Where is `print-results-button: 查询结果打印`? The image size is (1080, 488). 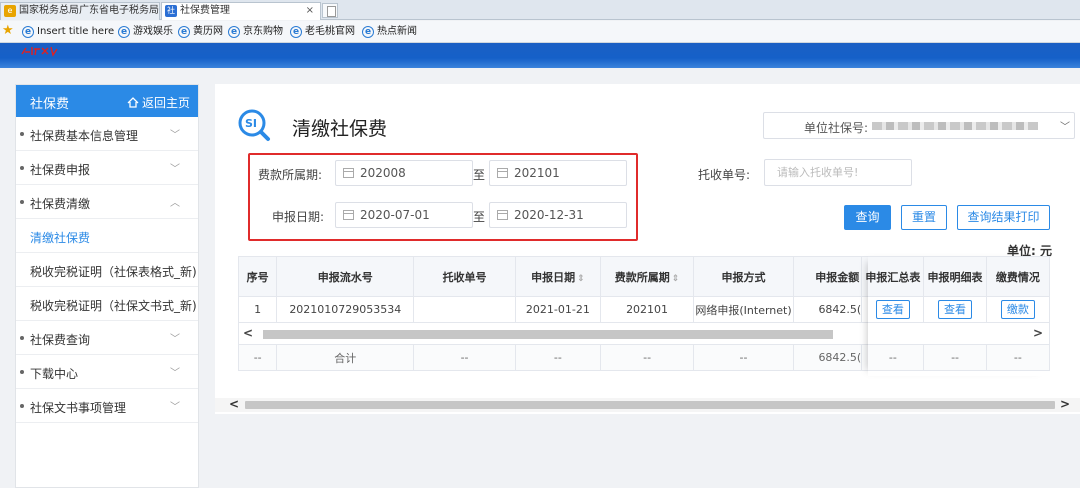
print-results-button: 查询结果打印 is located at coordinates (1003, 217).